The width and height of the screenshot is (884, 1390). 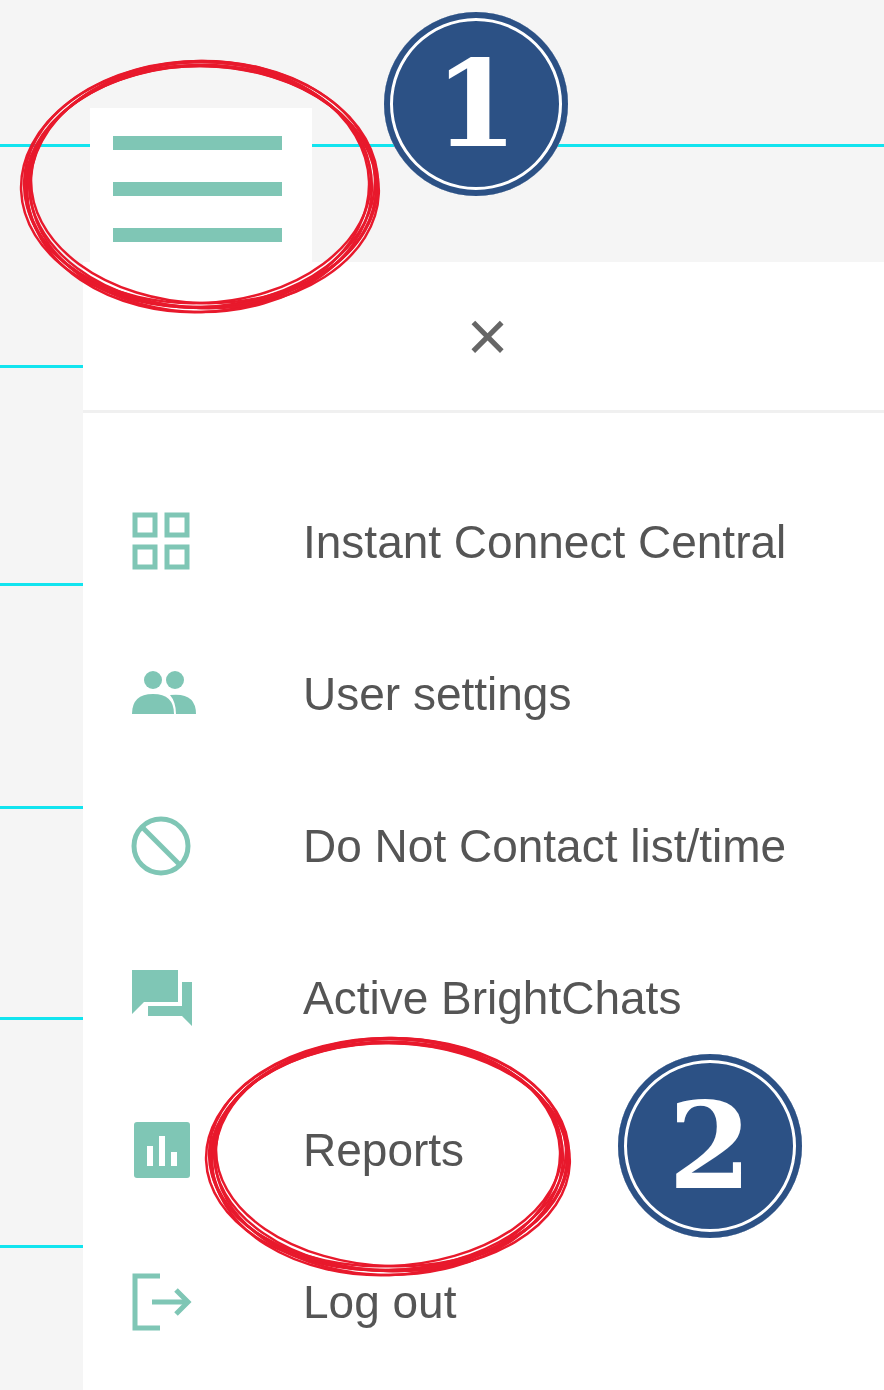 I want to click on menu-item: Log out, so click(x=380, y=1302).